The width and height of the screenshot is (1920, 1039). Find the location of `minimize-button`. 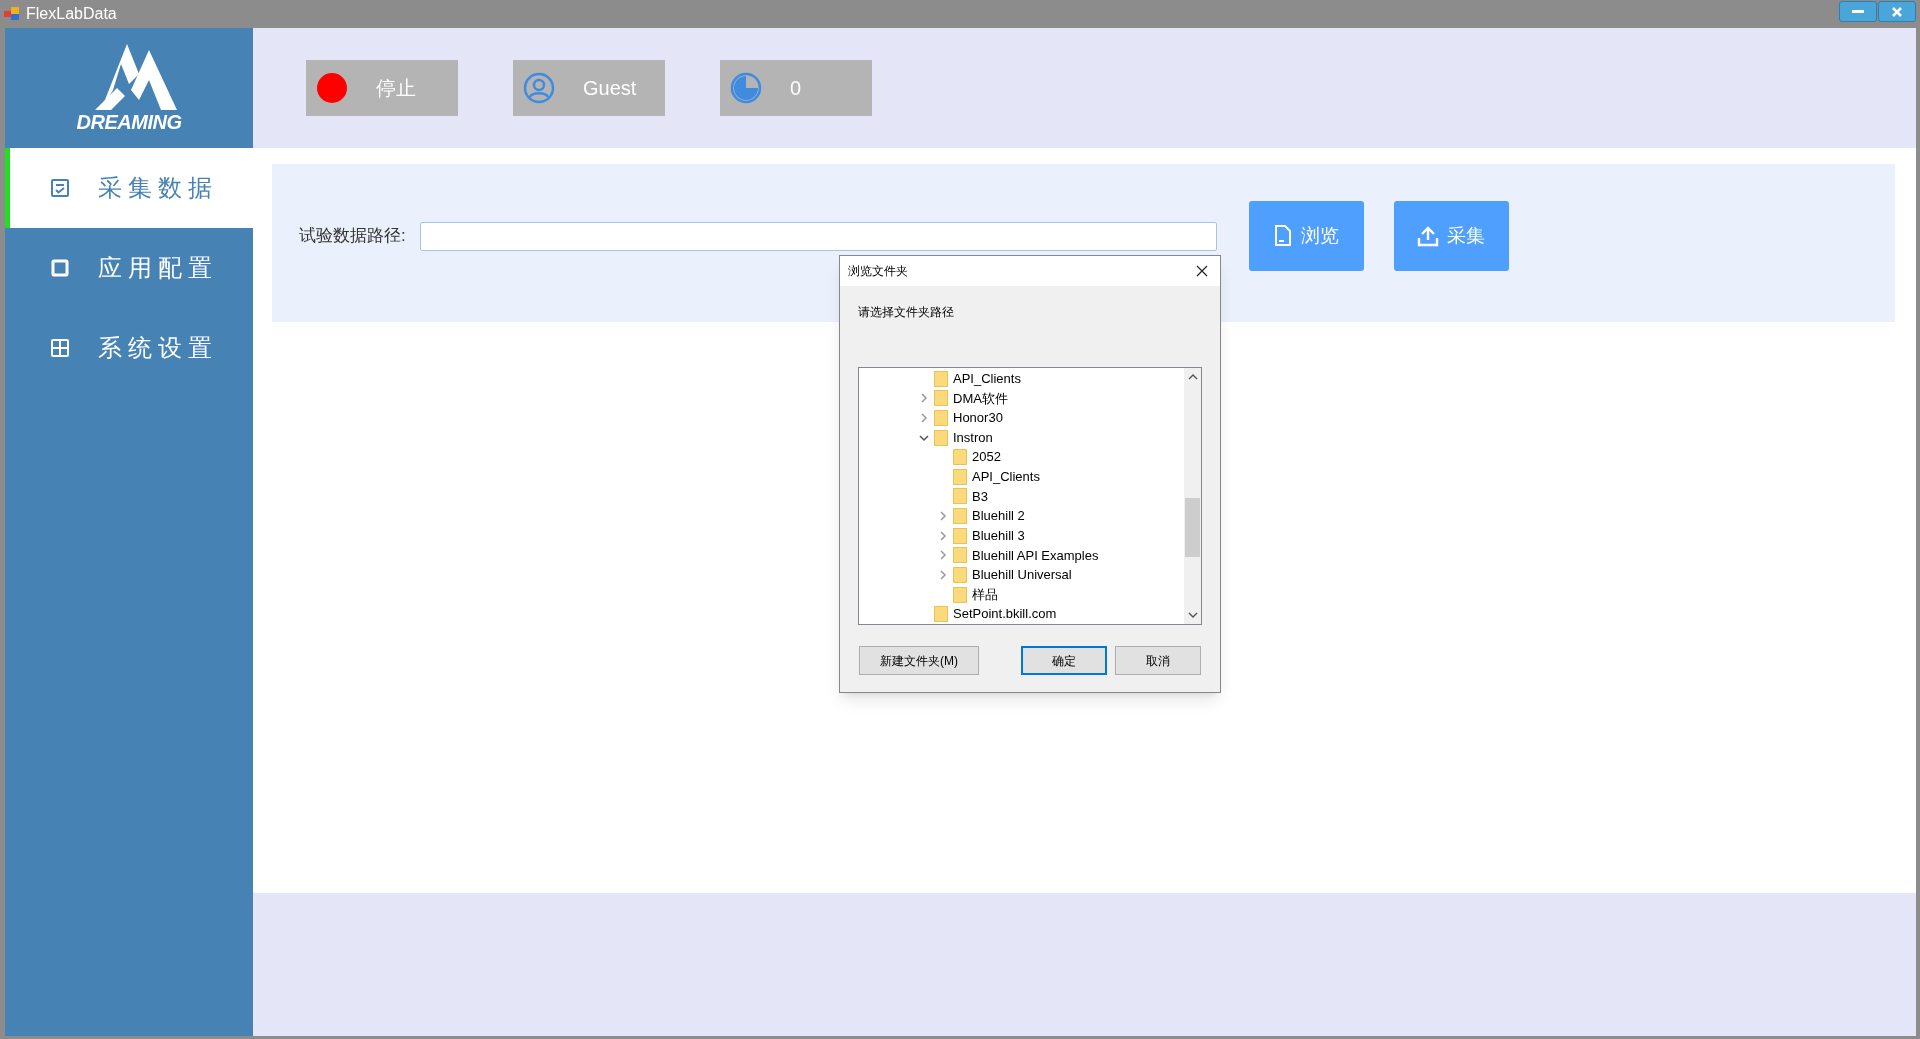

minimize-button is located at coordinates (1858, 11).